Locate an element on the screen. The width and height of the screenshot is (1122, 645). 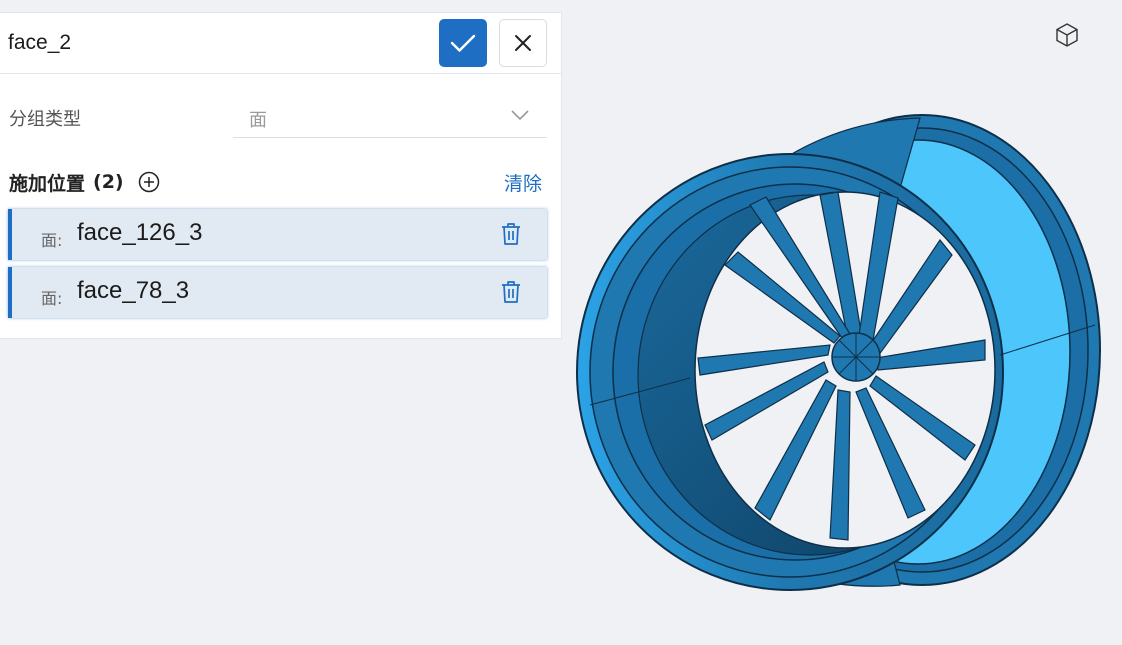
group-type-label: 分组类型 is located at coordinates (45, 119).